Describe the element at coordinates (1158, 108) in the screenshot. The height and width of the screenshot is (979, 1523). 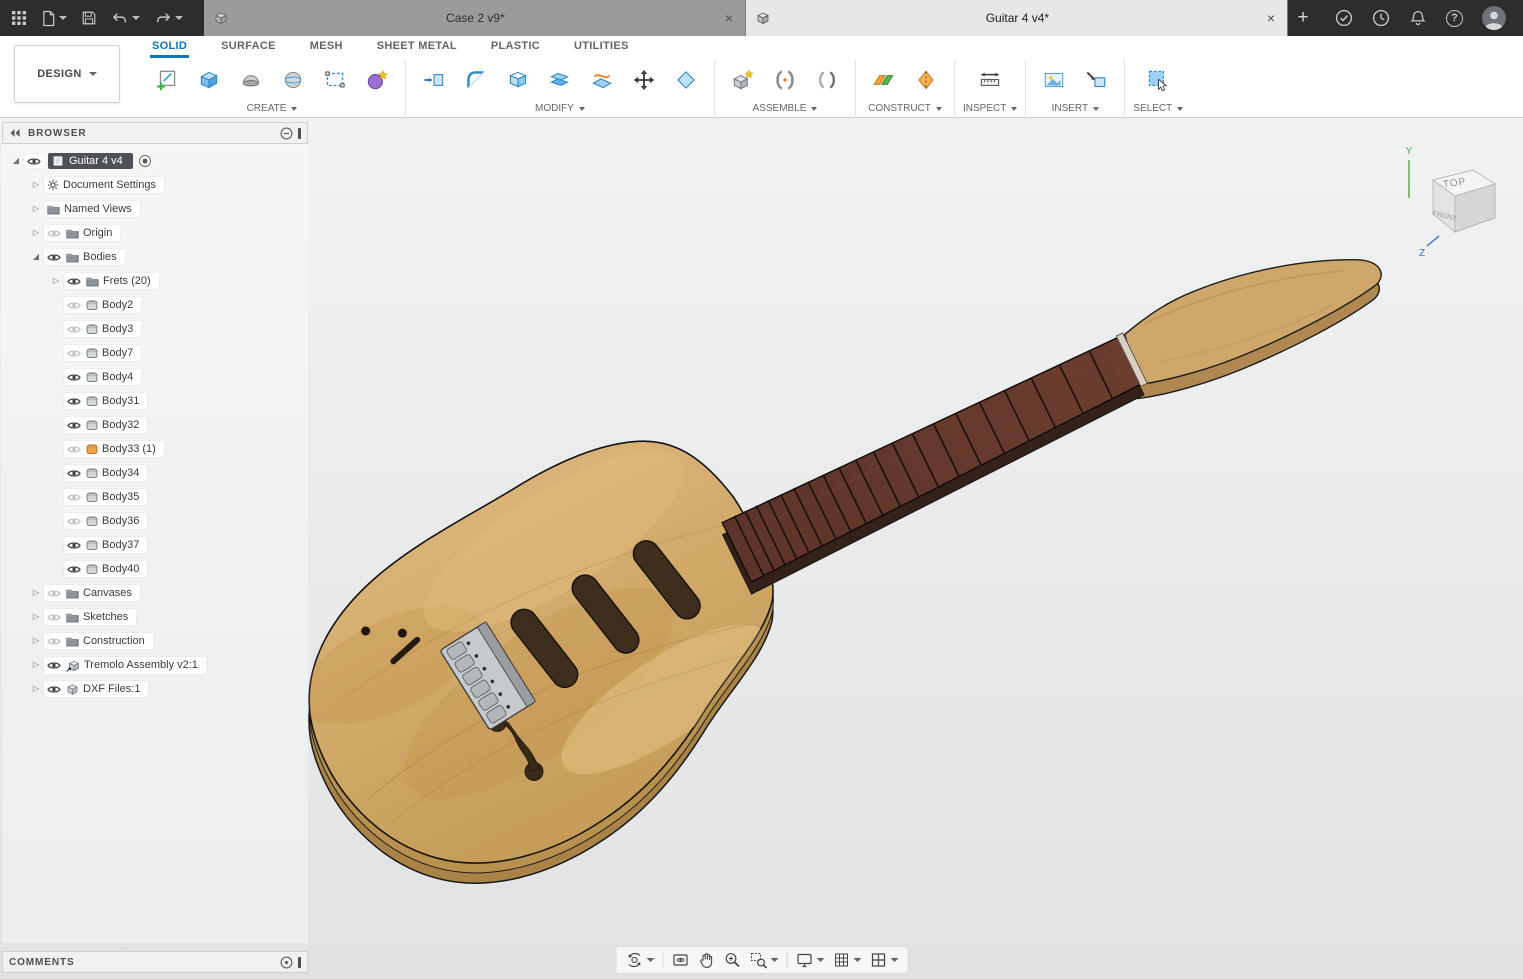
I see `select-menu: SELECT` at that location.